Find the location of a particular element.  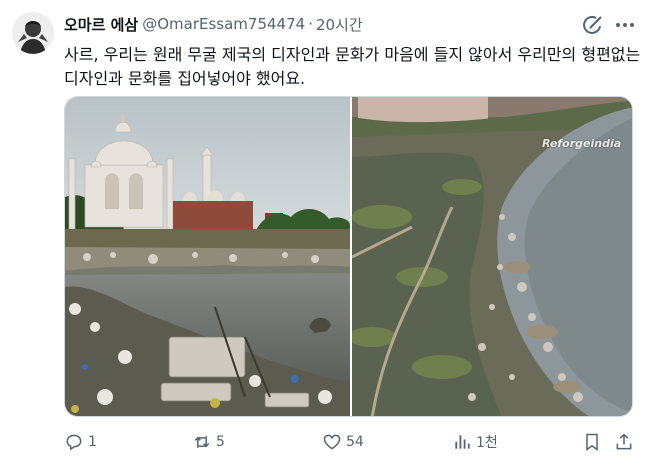

action-bar: 1 5 54 1천 is located at coordinates (354, 442).